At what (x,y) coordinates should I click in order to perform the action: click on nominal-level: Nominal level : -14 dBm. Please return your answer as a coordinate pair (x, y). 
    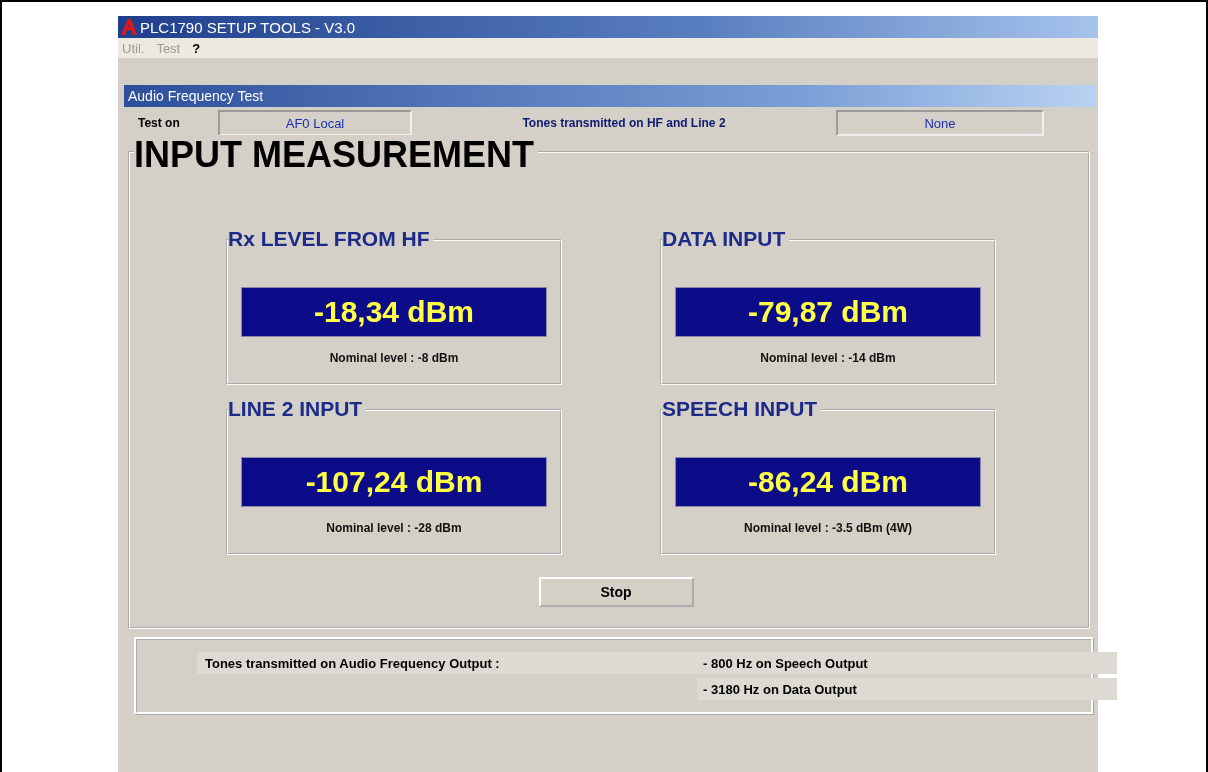
    Looking at the image, I should click on (828, 358).